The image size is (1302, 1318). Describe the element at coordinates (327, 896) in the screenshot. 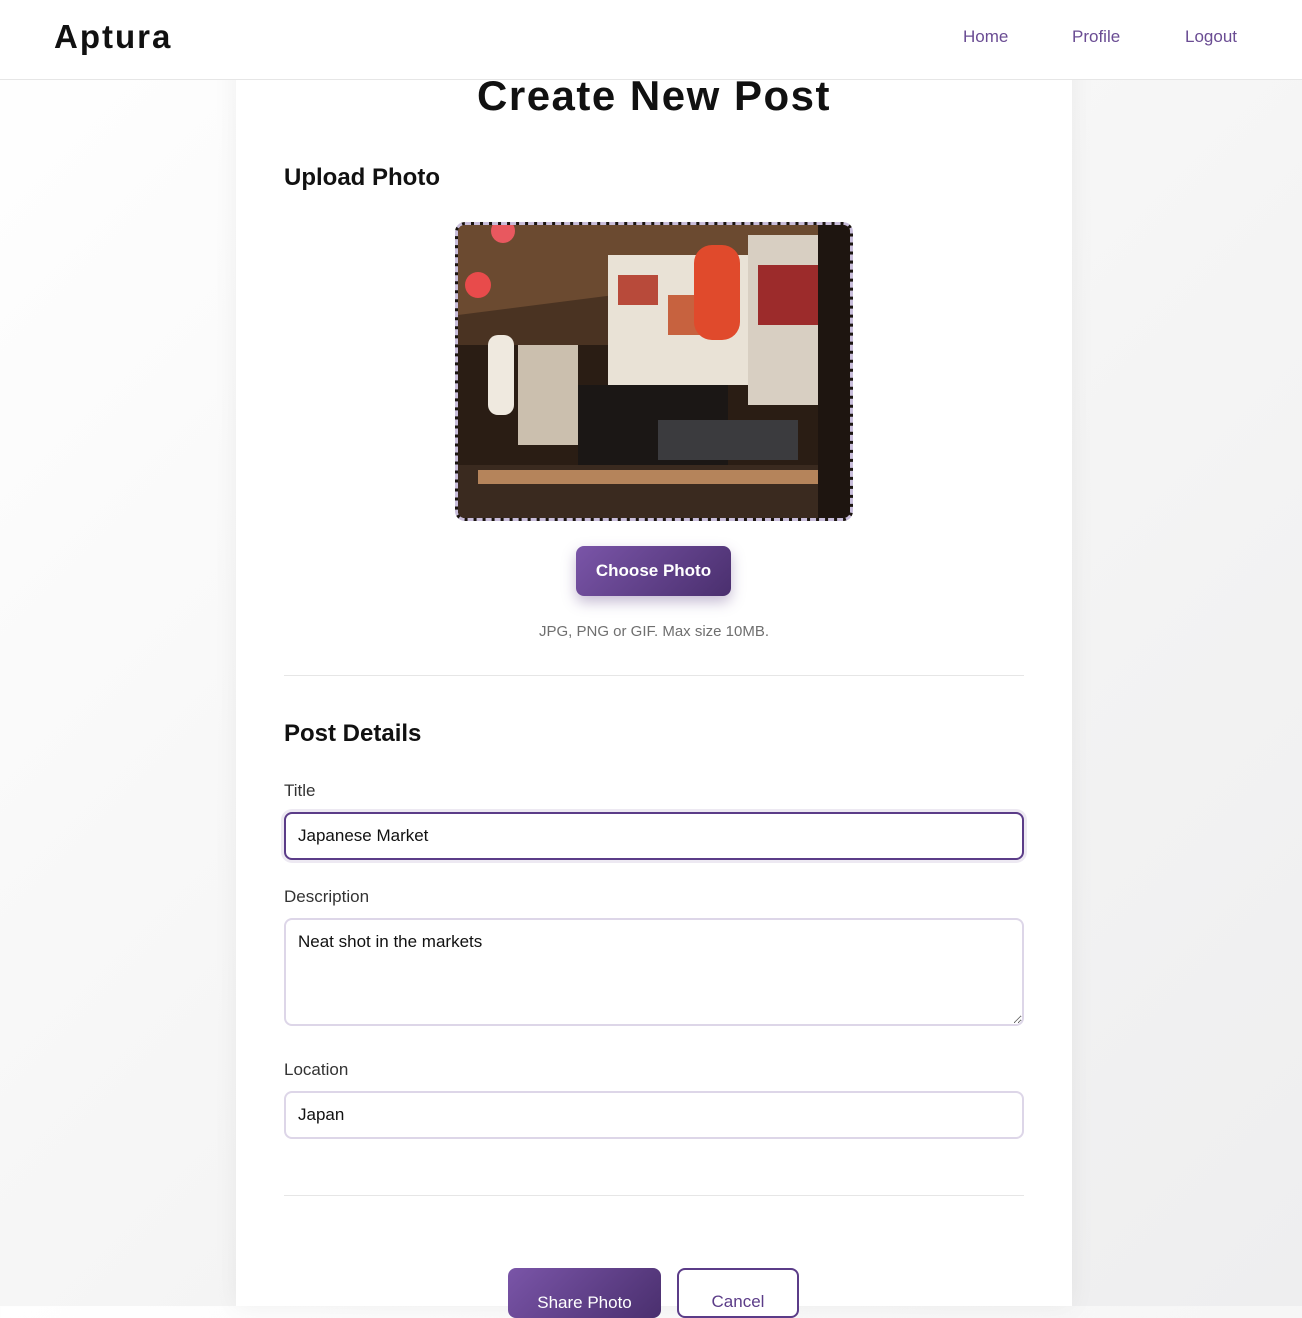

I see `description-label: Description` at that location.